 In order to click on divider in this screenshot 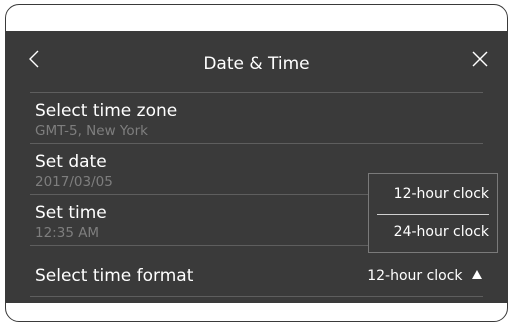, I will do `click(256, 296)`.